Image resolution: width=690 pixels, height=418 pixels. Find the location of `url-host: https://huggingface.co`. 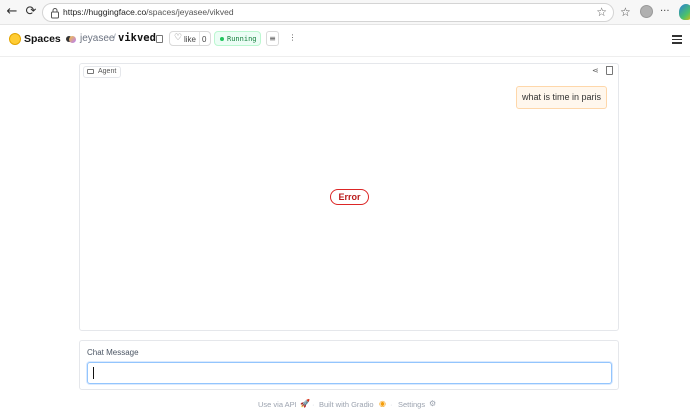

url-host: https://huggingface.co is located at coordinates (105, 12).